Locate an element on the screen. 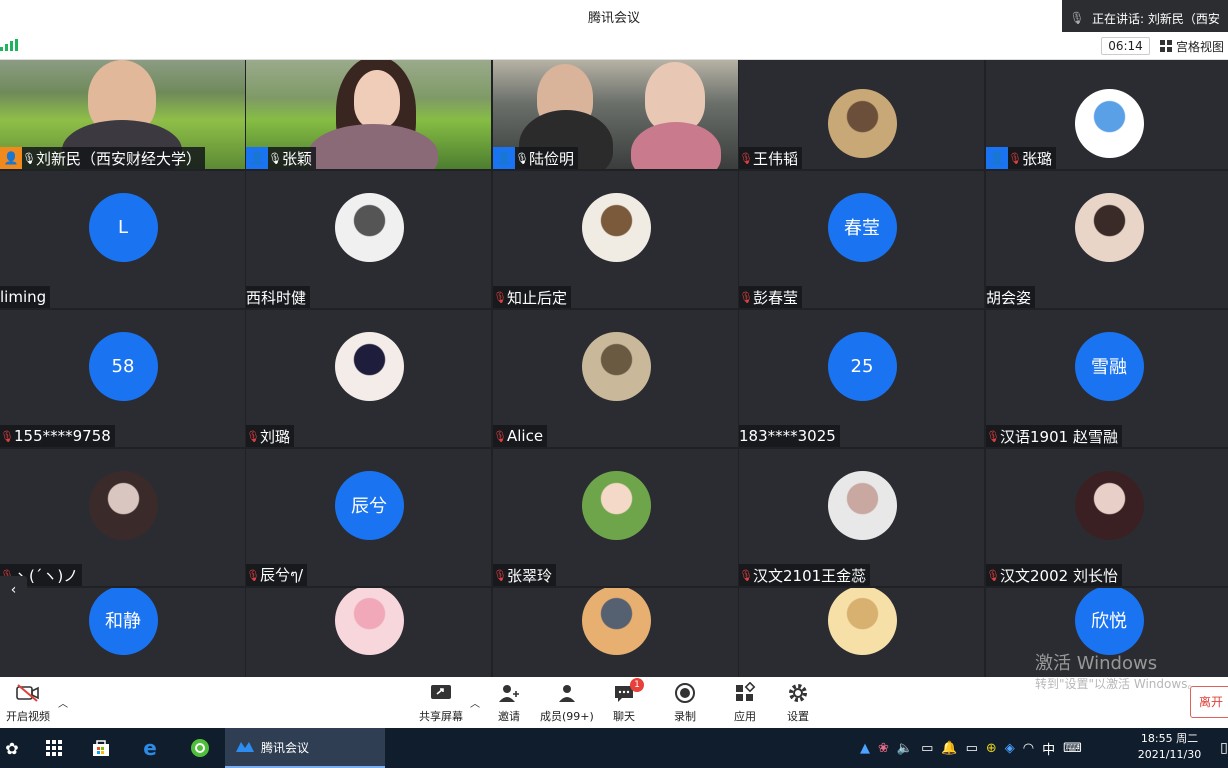  participant-tile: 👤 🎙 陆俭明 is located at coordinates (615, 114).